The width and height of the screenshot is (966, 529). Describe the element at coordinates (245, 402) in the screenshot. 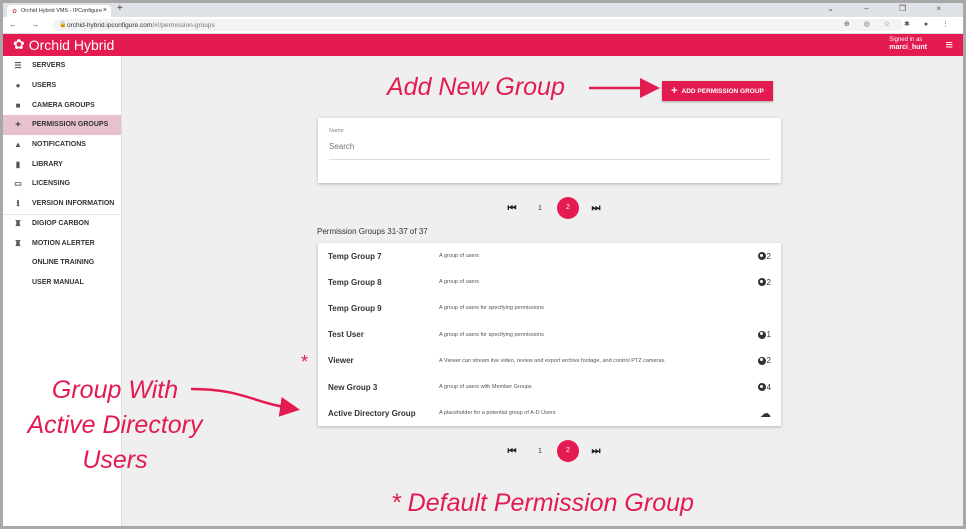

I see `arrow-to-ad-group` at that location.